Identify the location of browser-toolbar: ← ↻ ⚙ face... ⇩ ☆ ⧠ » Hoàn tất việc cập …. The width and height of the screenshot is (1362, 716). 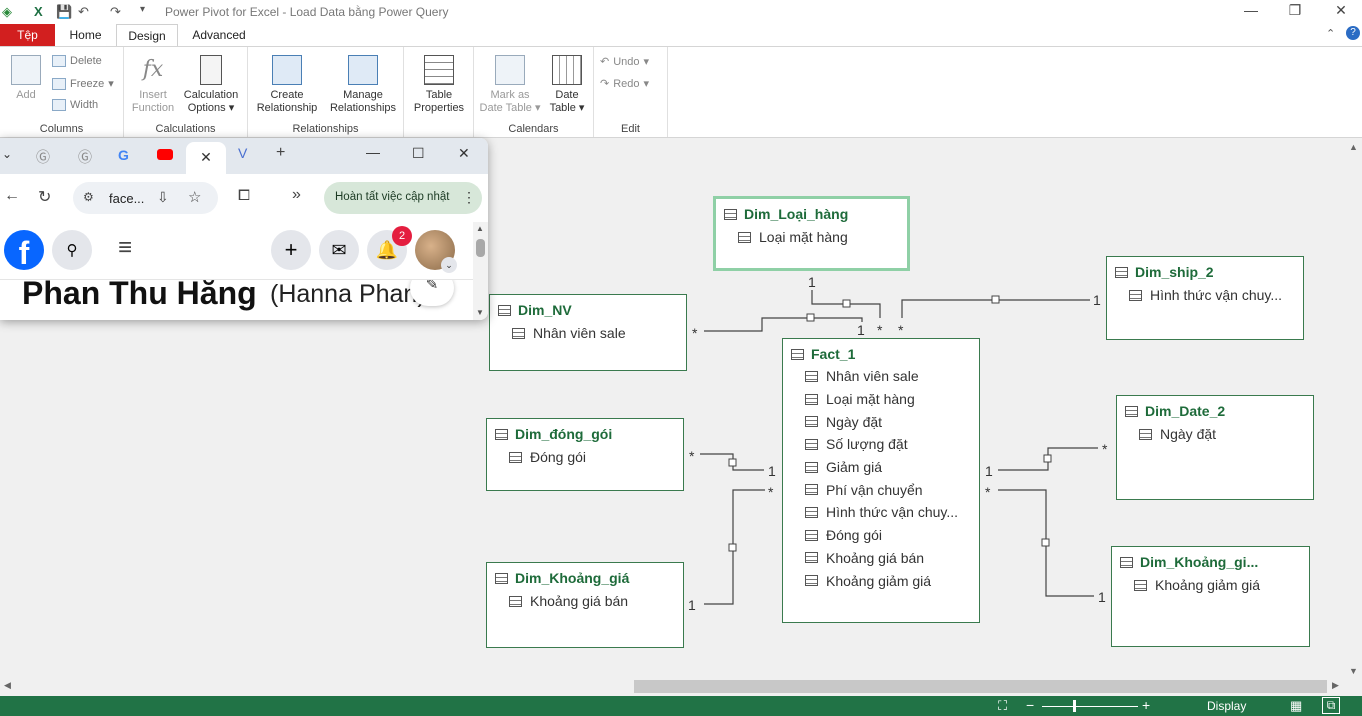
(244, 198).